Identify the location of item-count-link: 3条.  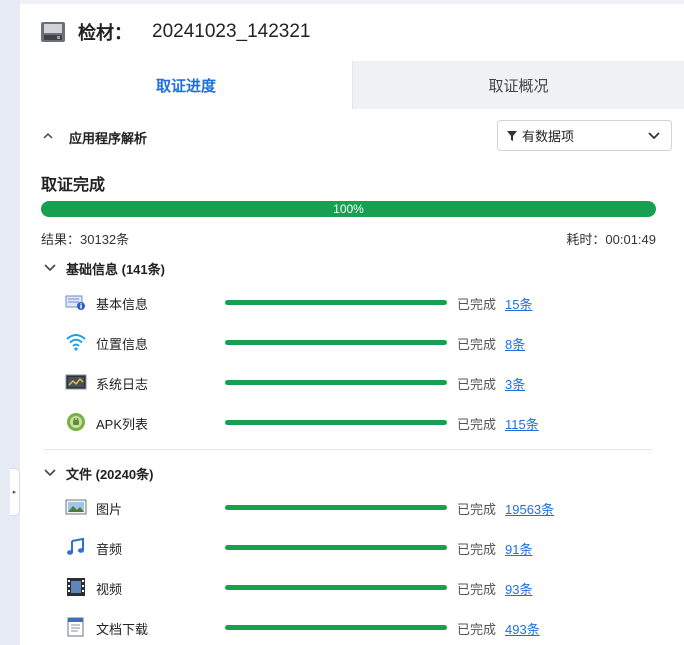
(515, 383).